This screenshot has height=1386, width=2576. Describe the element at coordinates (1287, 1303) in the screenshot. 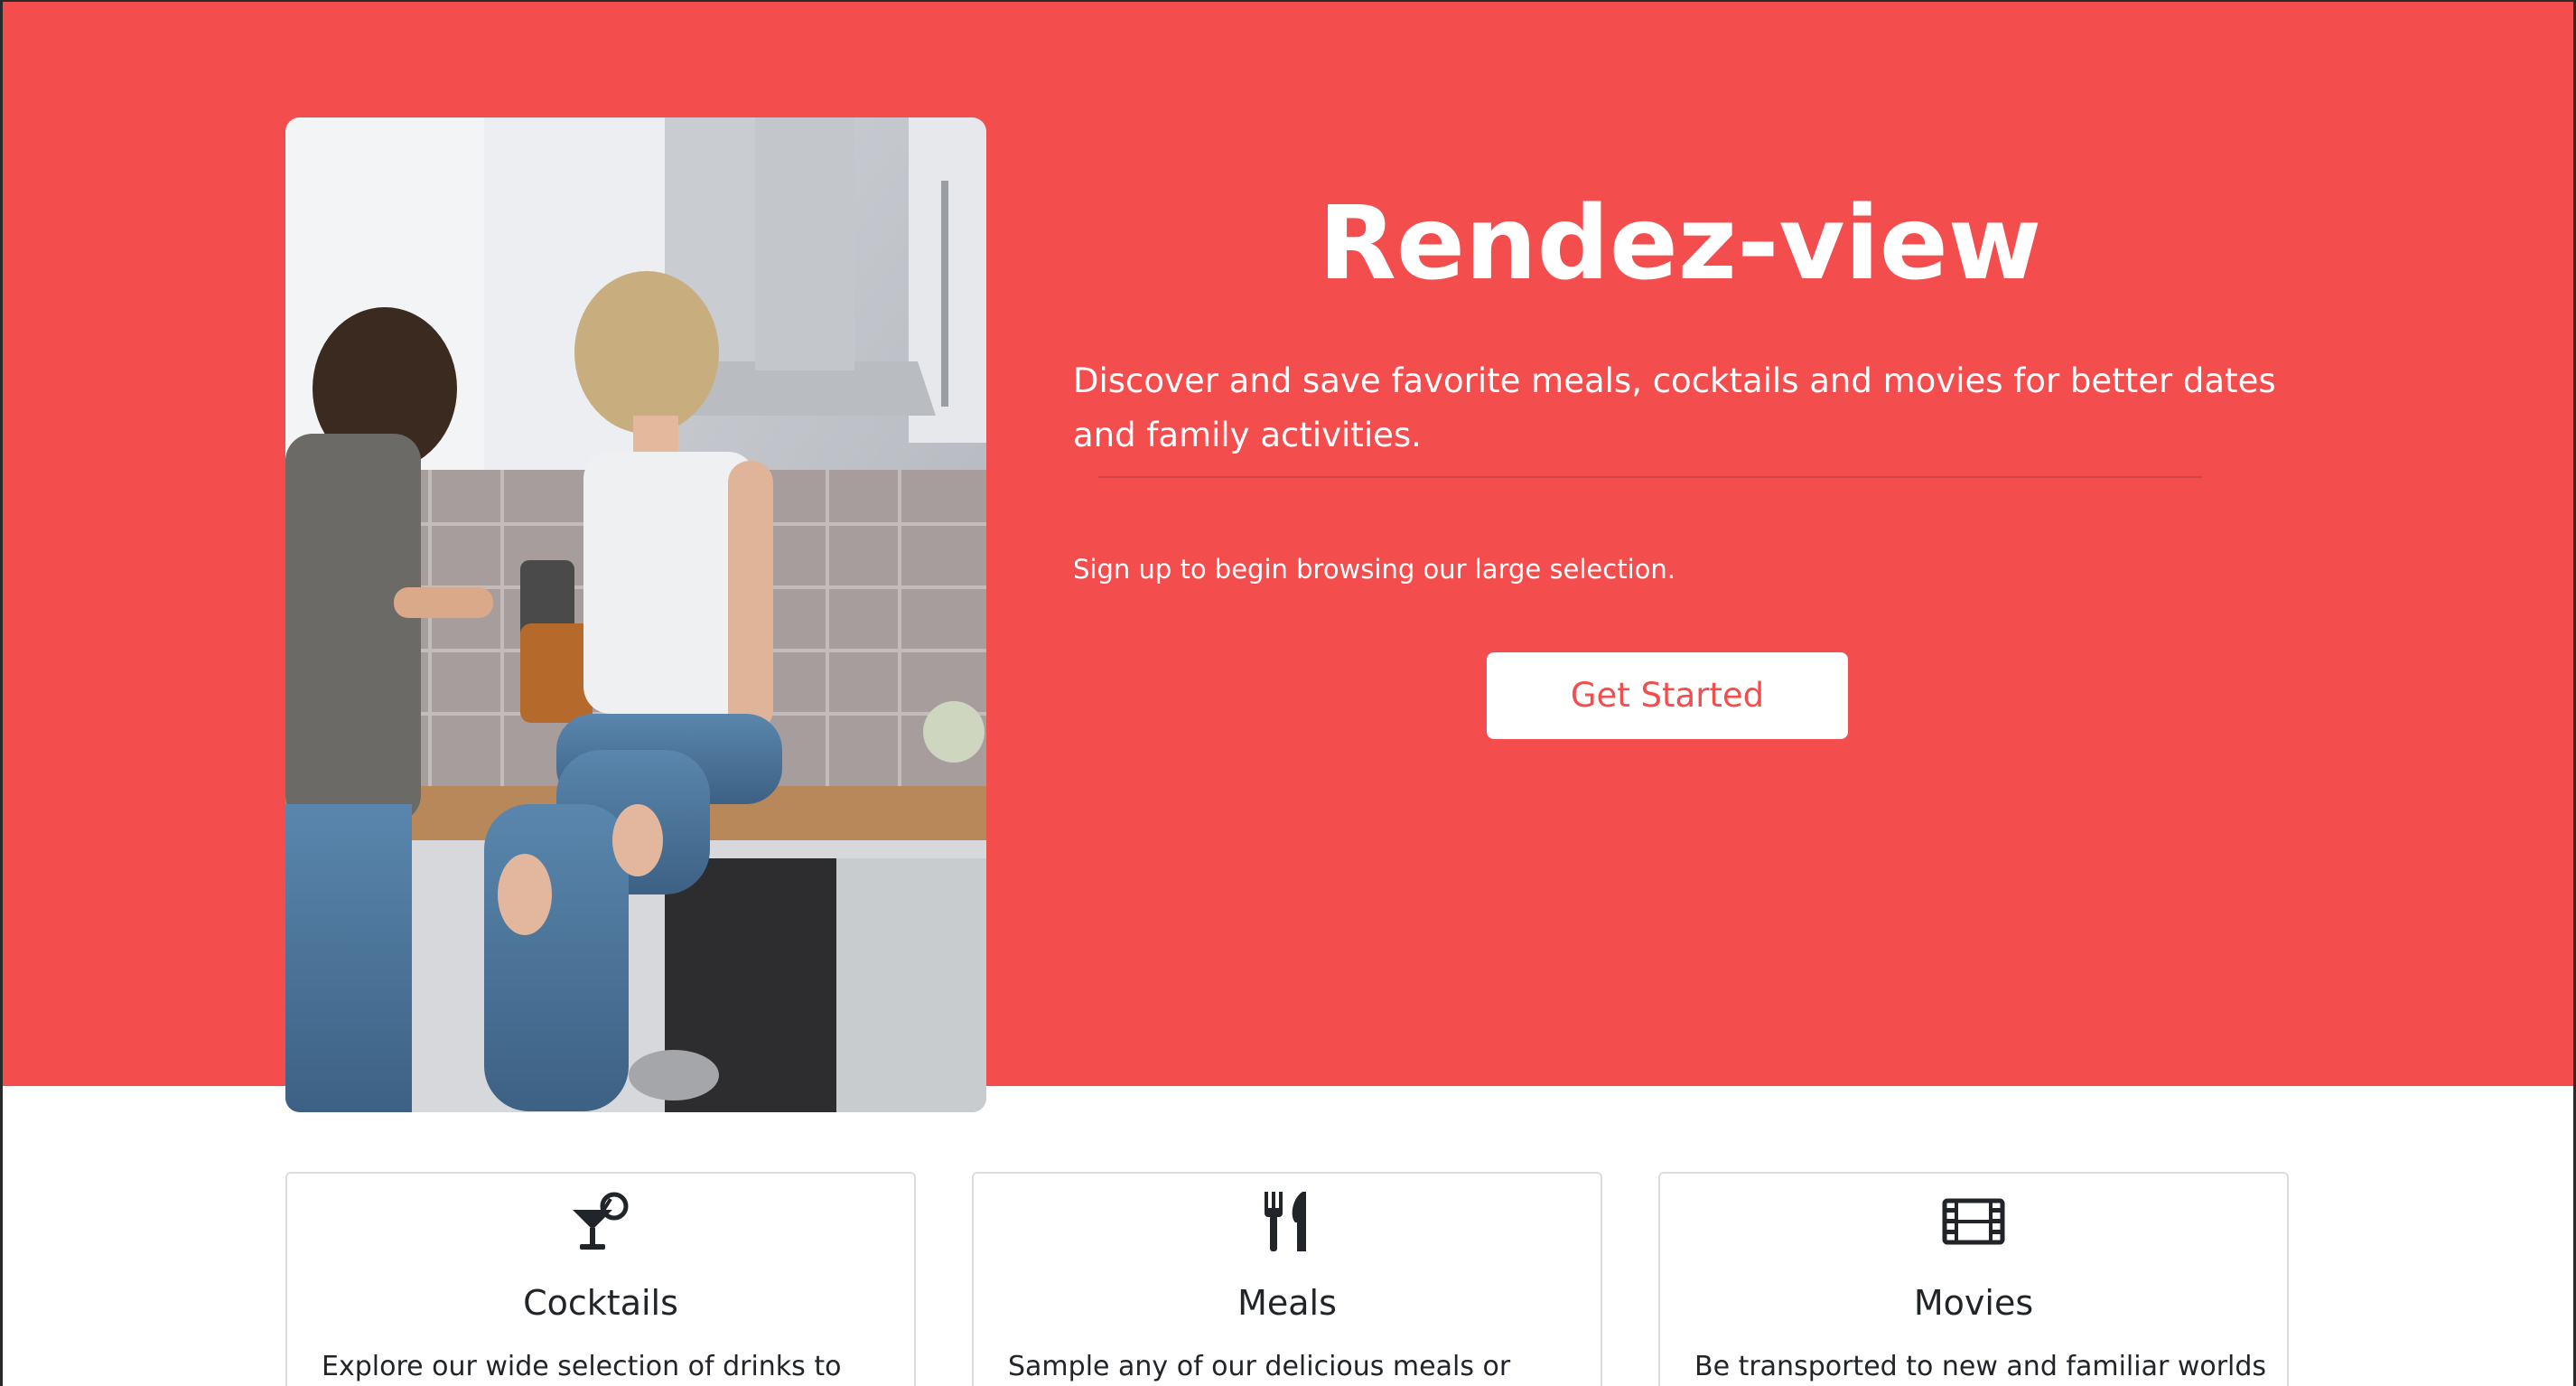

I see `feature-title-meals: Meals` at that location.